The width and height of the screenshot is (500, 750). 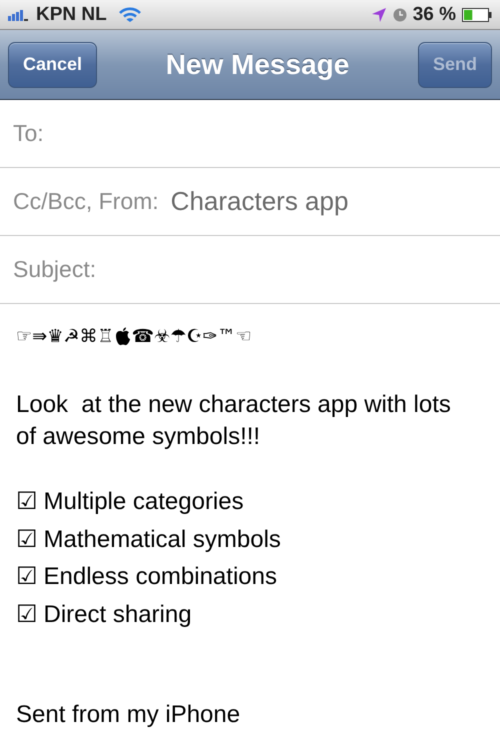 What do you see at coordinates (234, 421) in the screenshot?
I see `message-text: Look at the new characters app with lots of awesome symbols!!!` at bounding box center [234, 421].